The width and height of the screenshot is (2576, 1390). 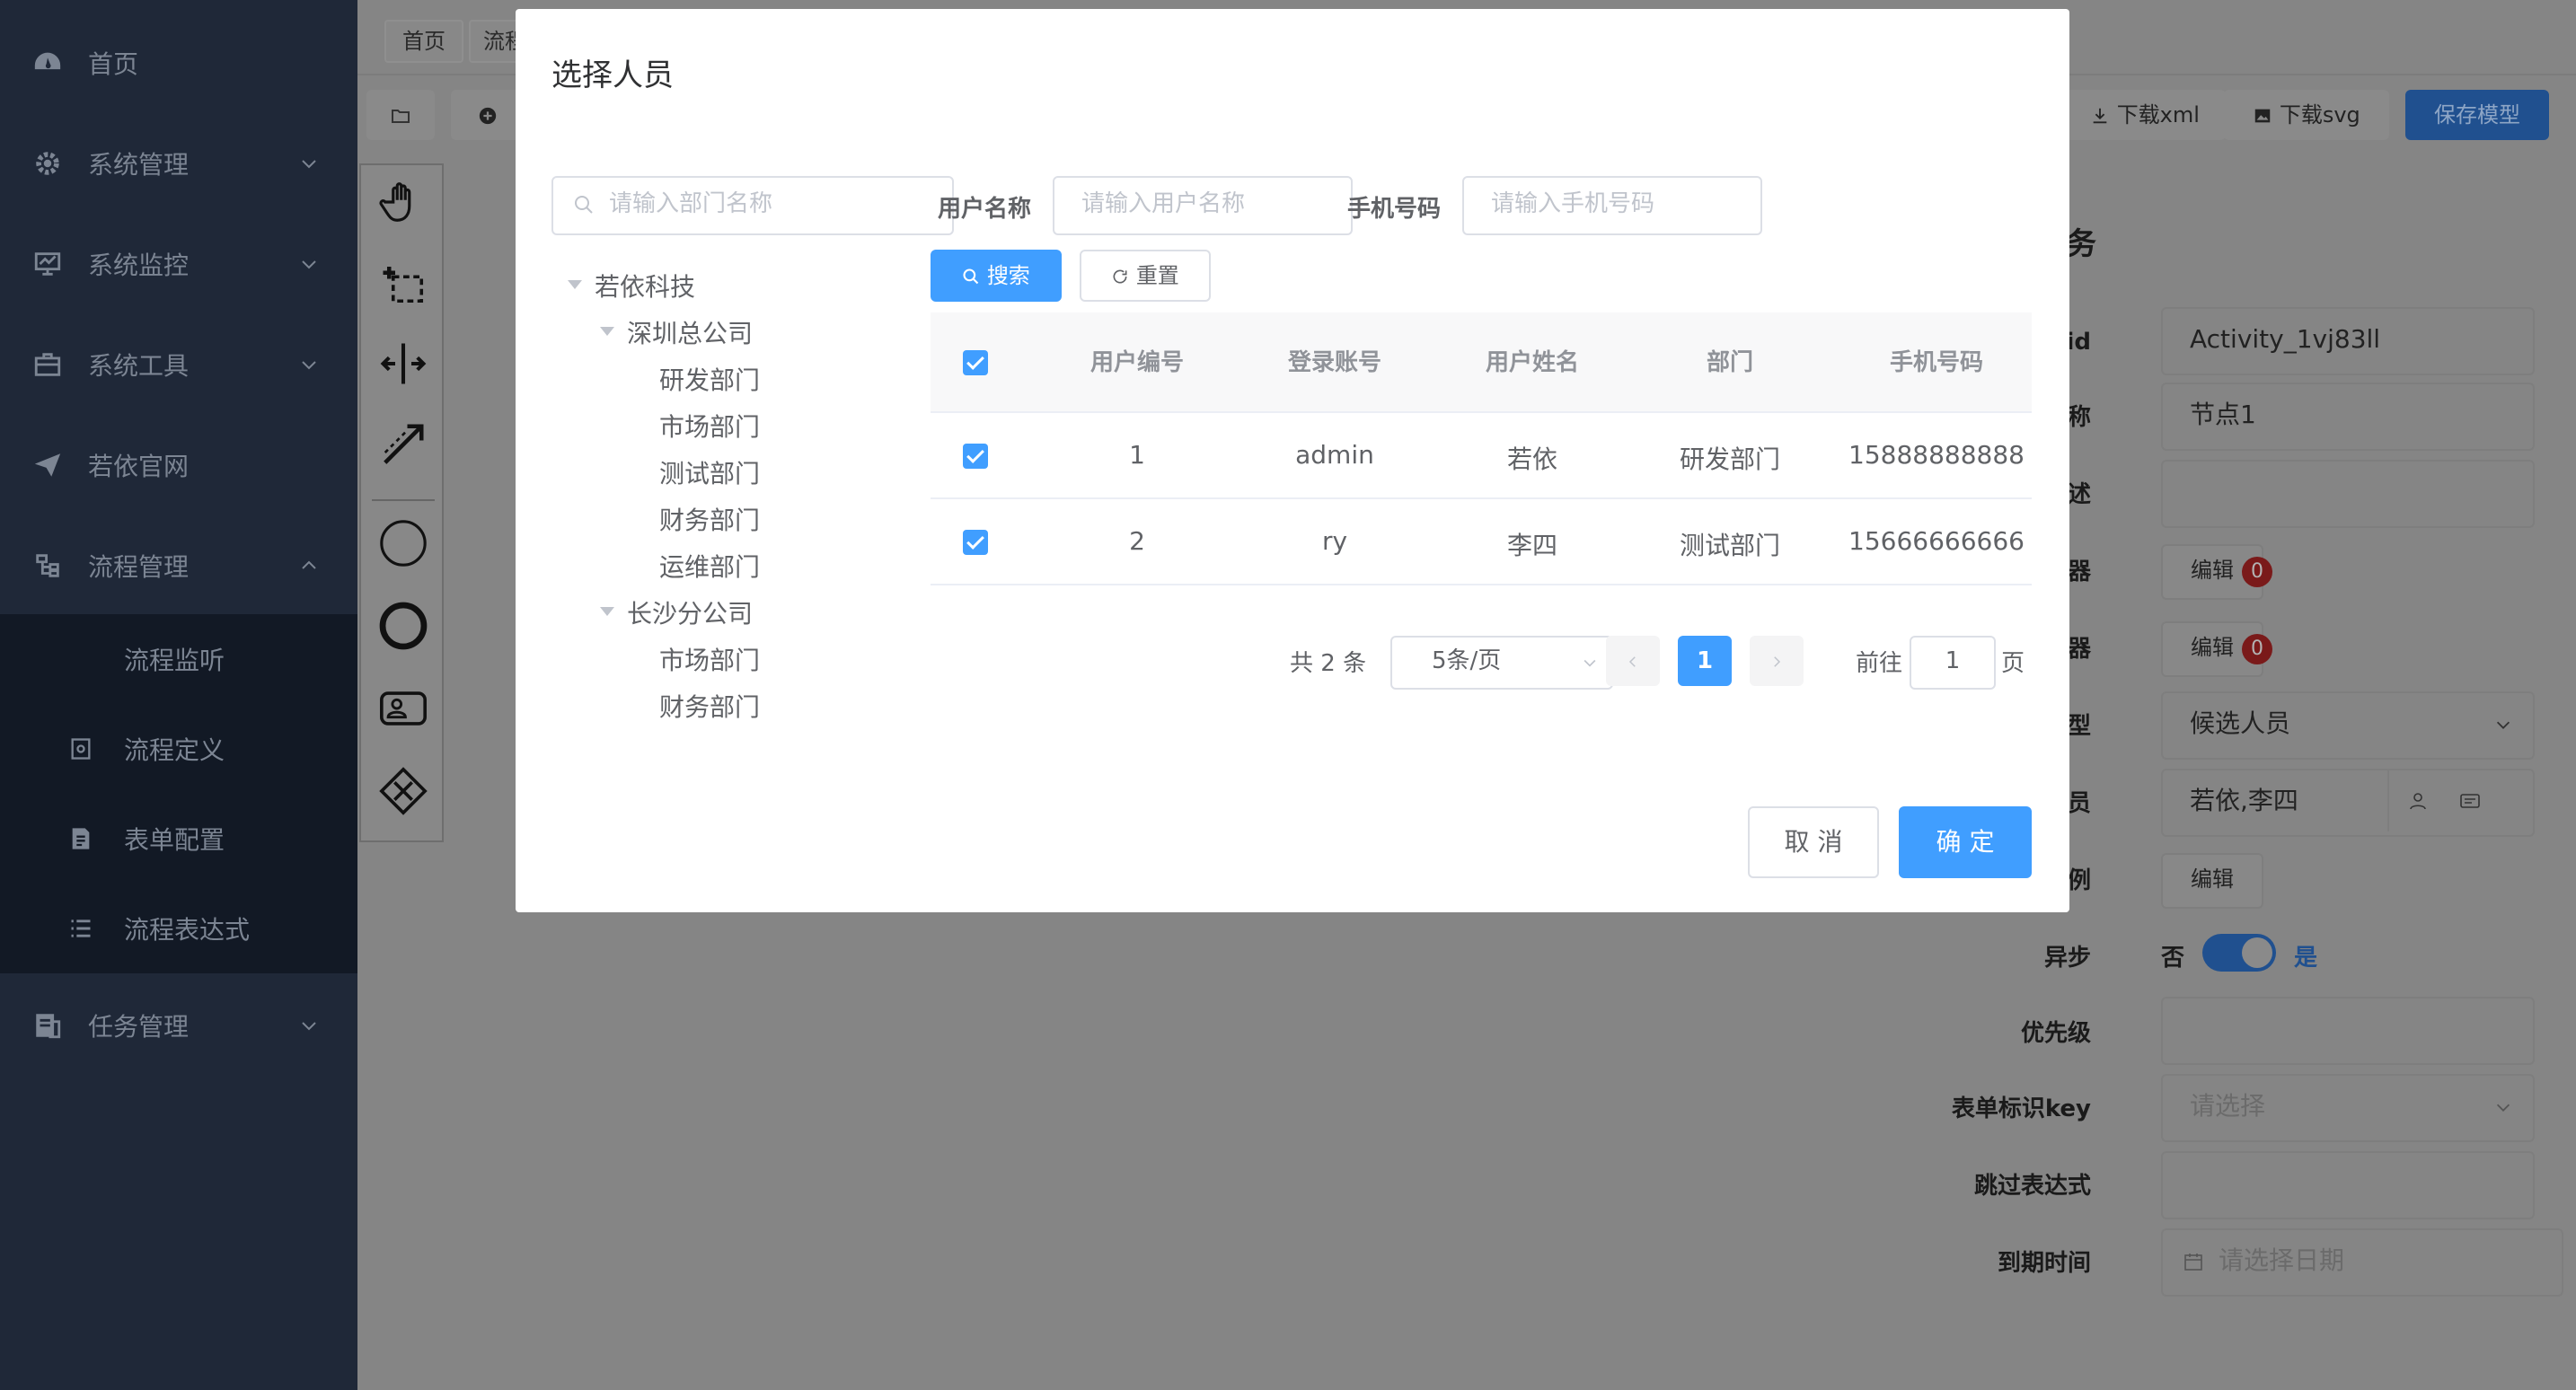 What do you see at coordinates (1203, 205) in the screenshot?
I see `username-filter-input: 请输入用户名称` at bounding box center [1203, 205].